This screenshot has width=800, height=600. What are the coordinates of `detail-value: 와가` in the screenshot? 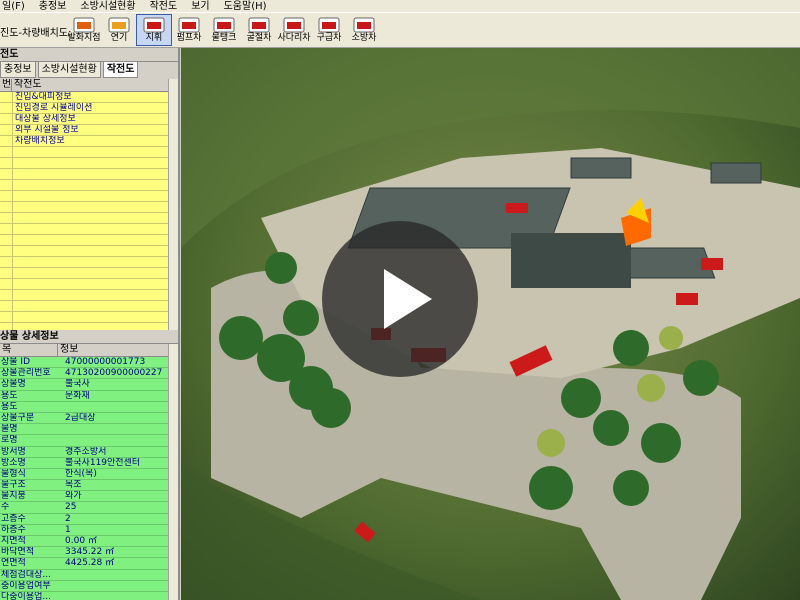 It's located at (73, 496).